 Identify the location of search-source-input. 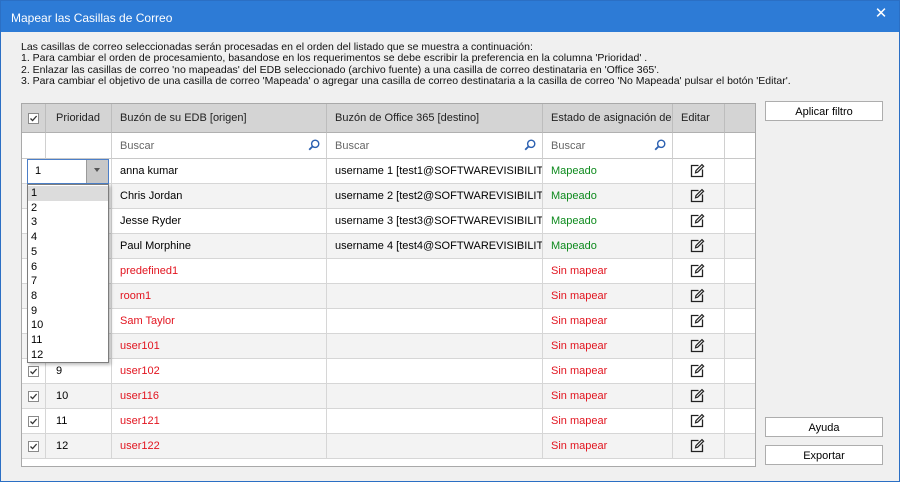
(219, 146).